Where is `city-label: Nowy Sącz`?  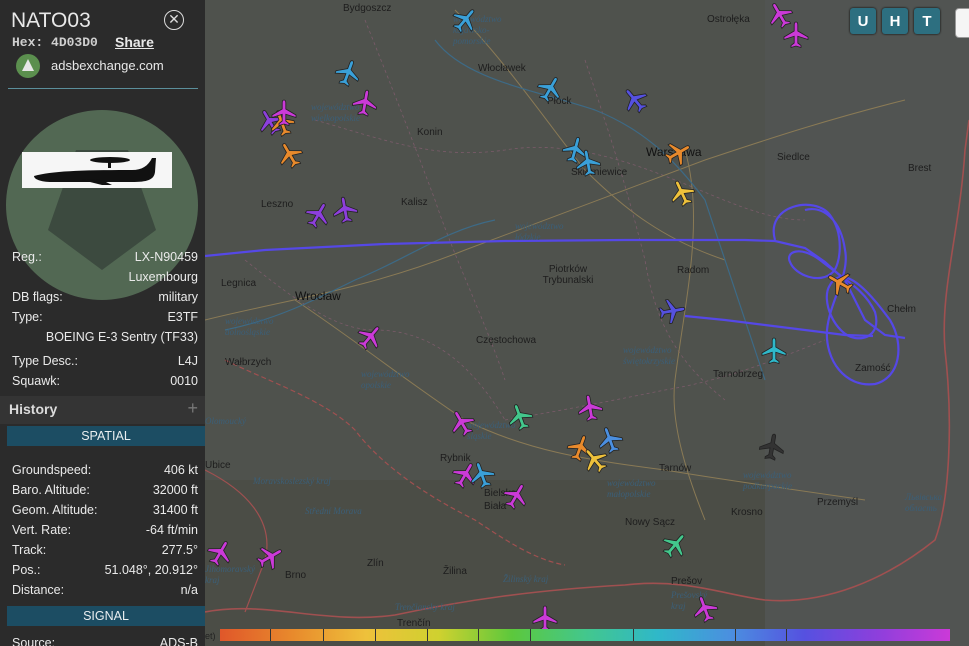 city-label: Nowy Sącz is located at coordinates (650, 522).